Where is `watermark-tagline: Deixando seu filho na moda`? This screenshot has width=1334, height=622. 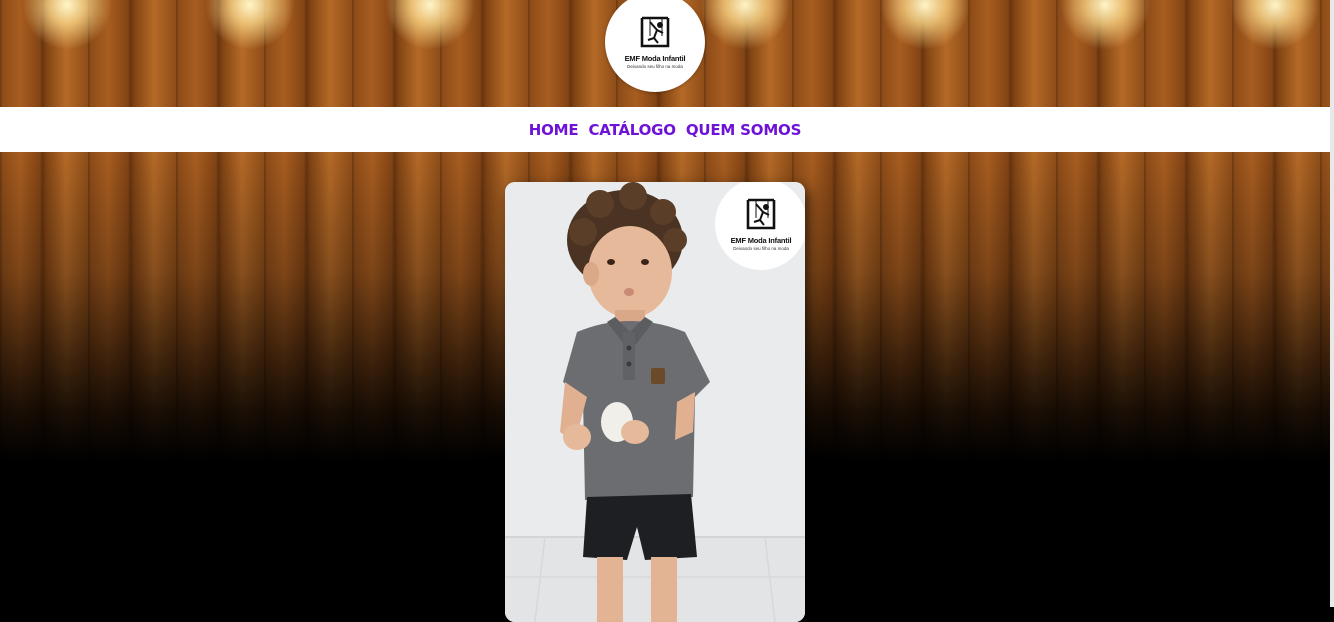 watermark-tagline: Deixando seu filho na moda is located at coordinates (761, 248).